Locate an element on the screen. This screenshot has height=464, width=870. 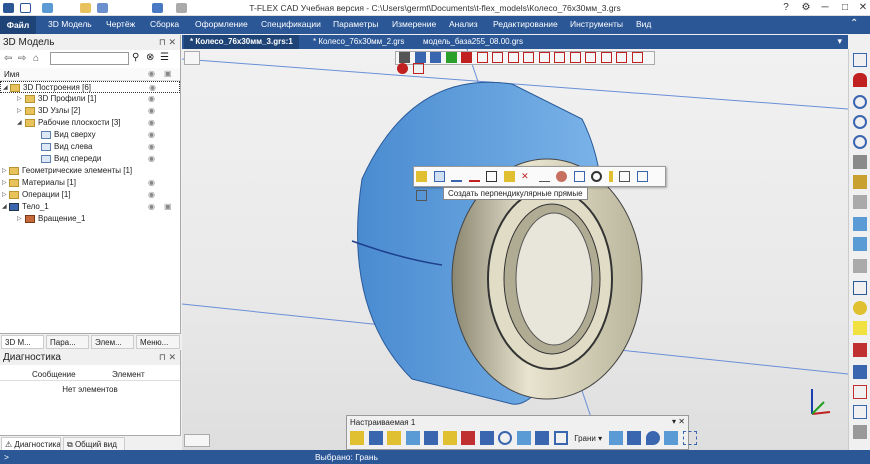
mirror-icon is located at coordinates (486, 438).